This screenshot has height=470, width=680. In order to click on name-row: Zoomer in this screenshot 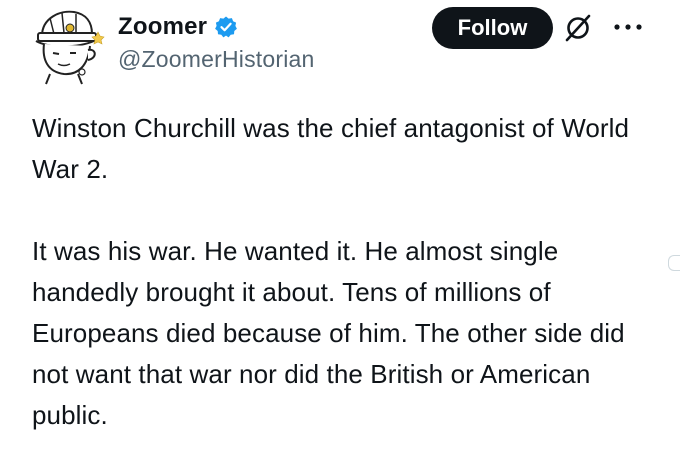, I will do `click(216, 27)`.